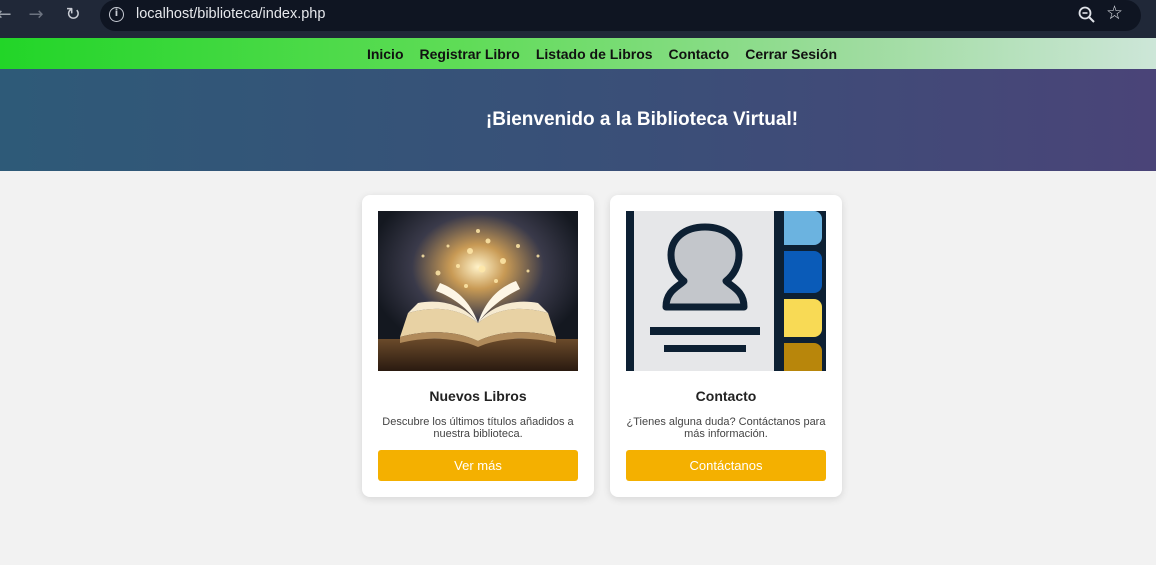  What do you see at coordinates (36, 15) in the screenshot?
I see `forward-arrow-icon: →` at bounding box center [36, 15].